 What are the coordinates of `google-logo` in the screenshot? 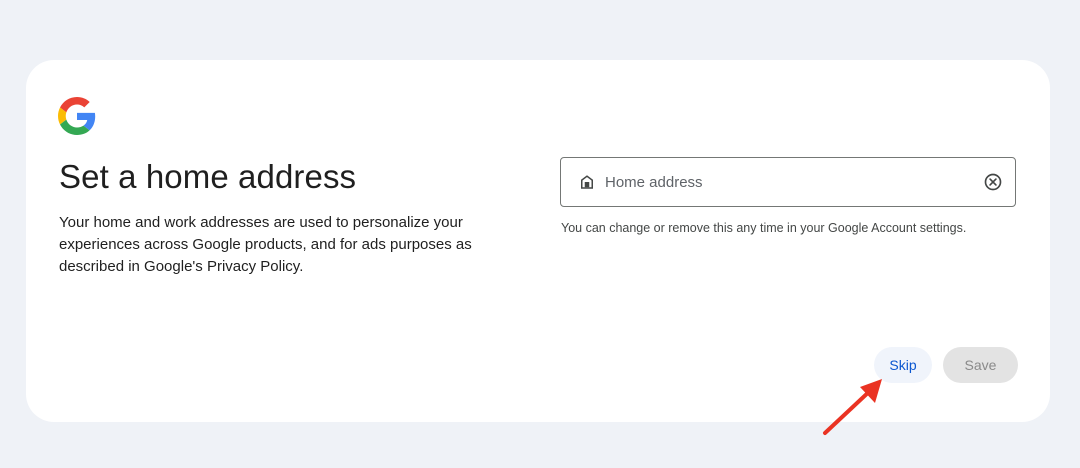 It's located at (77, 116).